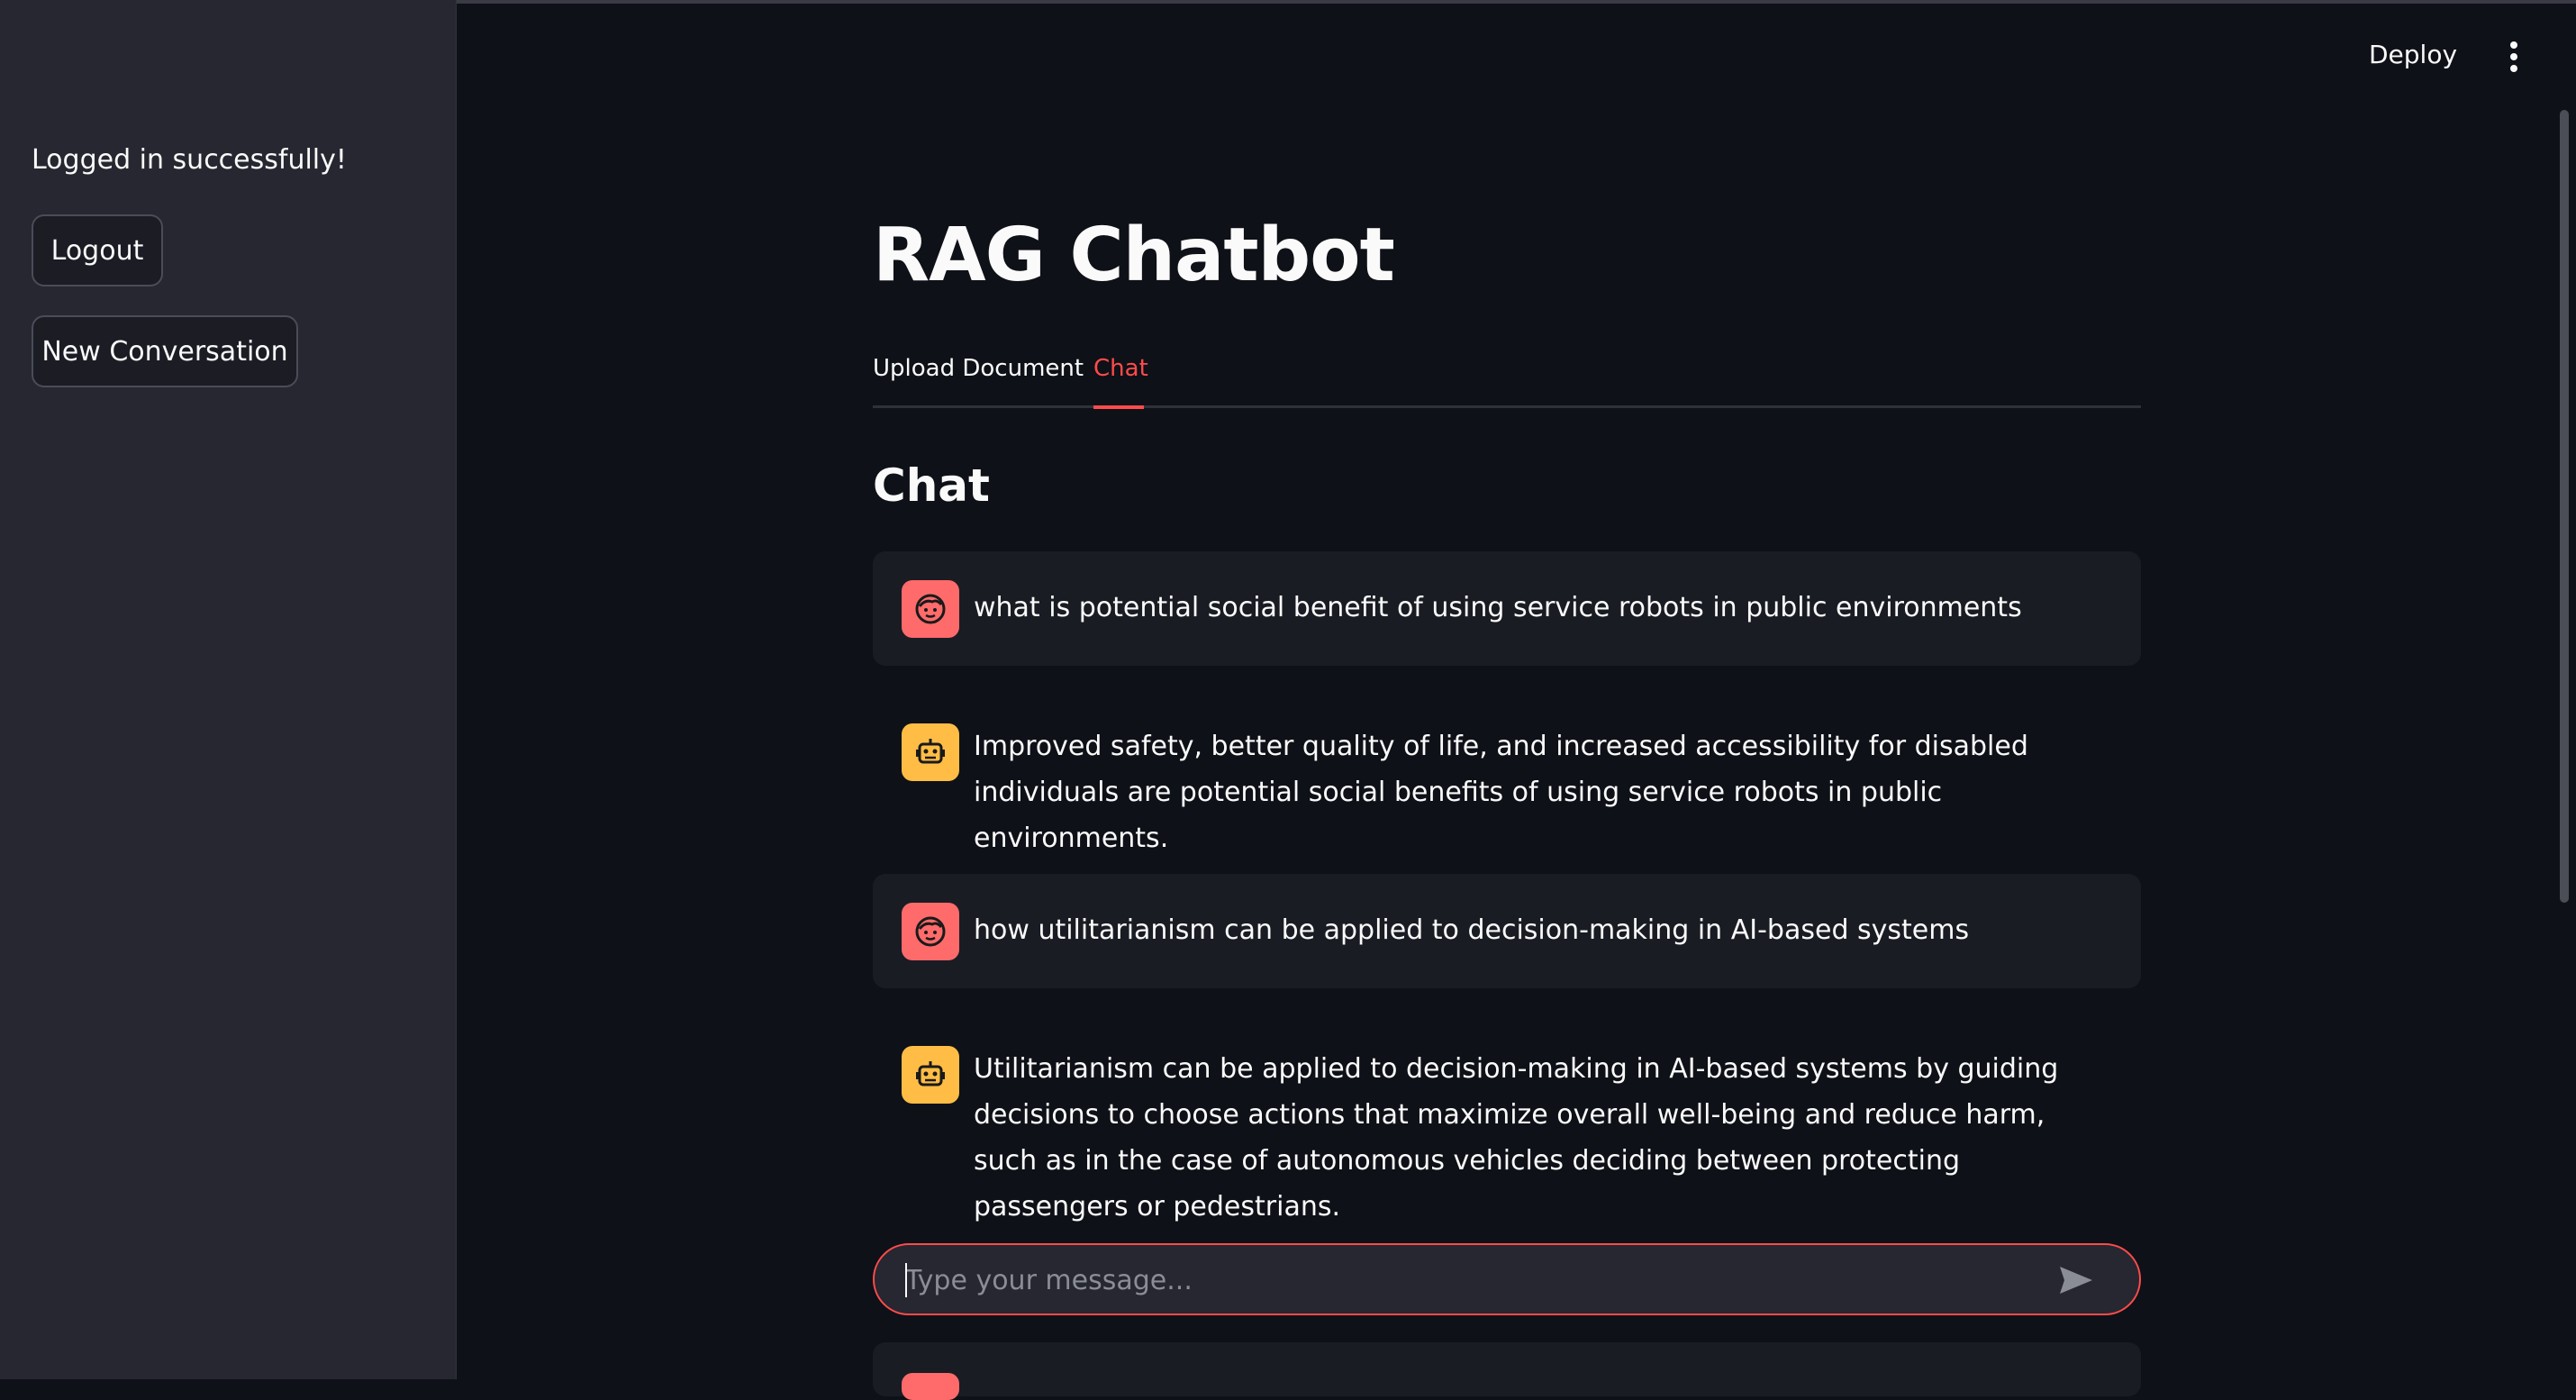 The width and height of the screenshot is (2576, 1400). What do you see at coordinates (2413, 55) in the screenshot?
I see `deploy-button: Deploy` at bounding box center [2413, 55].